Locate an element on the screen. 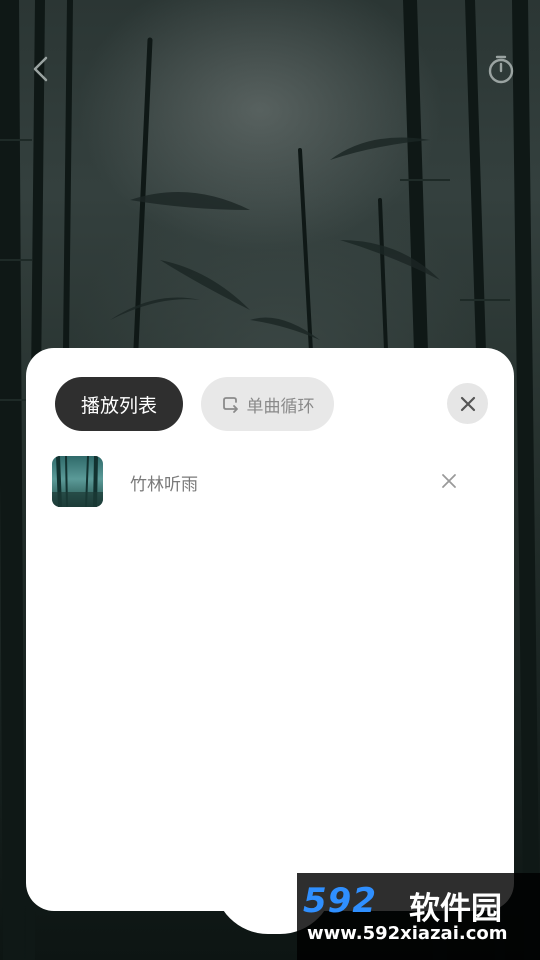  chevron-left-icon is located at coordinates (40, 69).